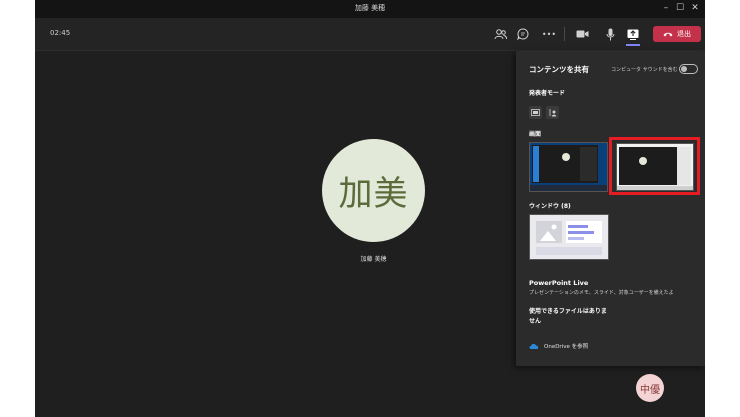 Image resolution: width=740 pixels, height=417 pixels. I want to click on phone-hangup-icon, so click(668, 34).